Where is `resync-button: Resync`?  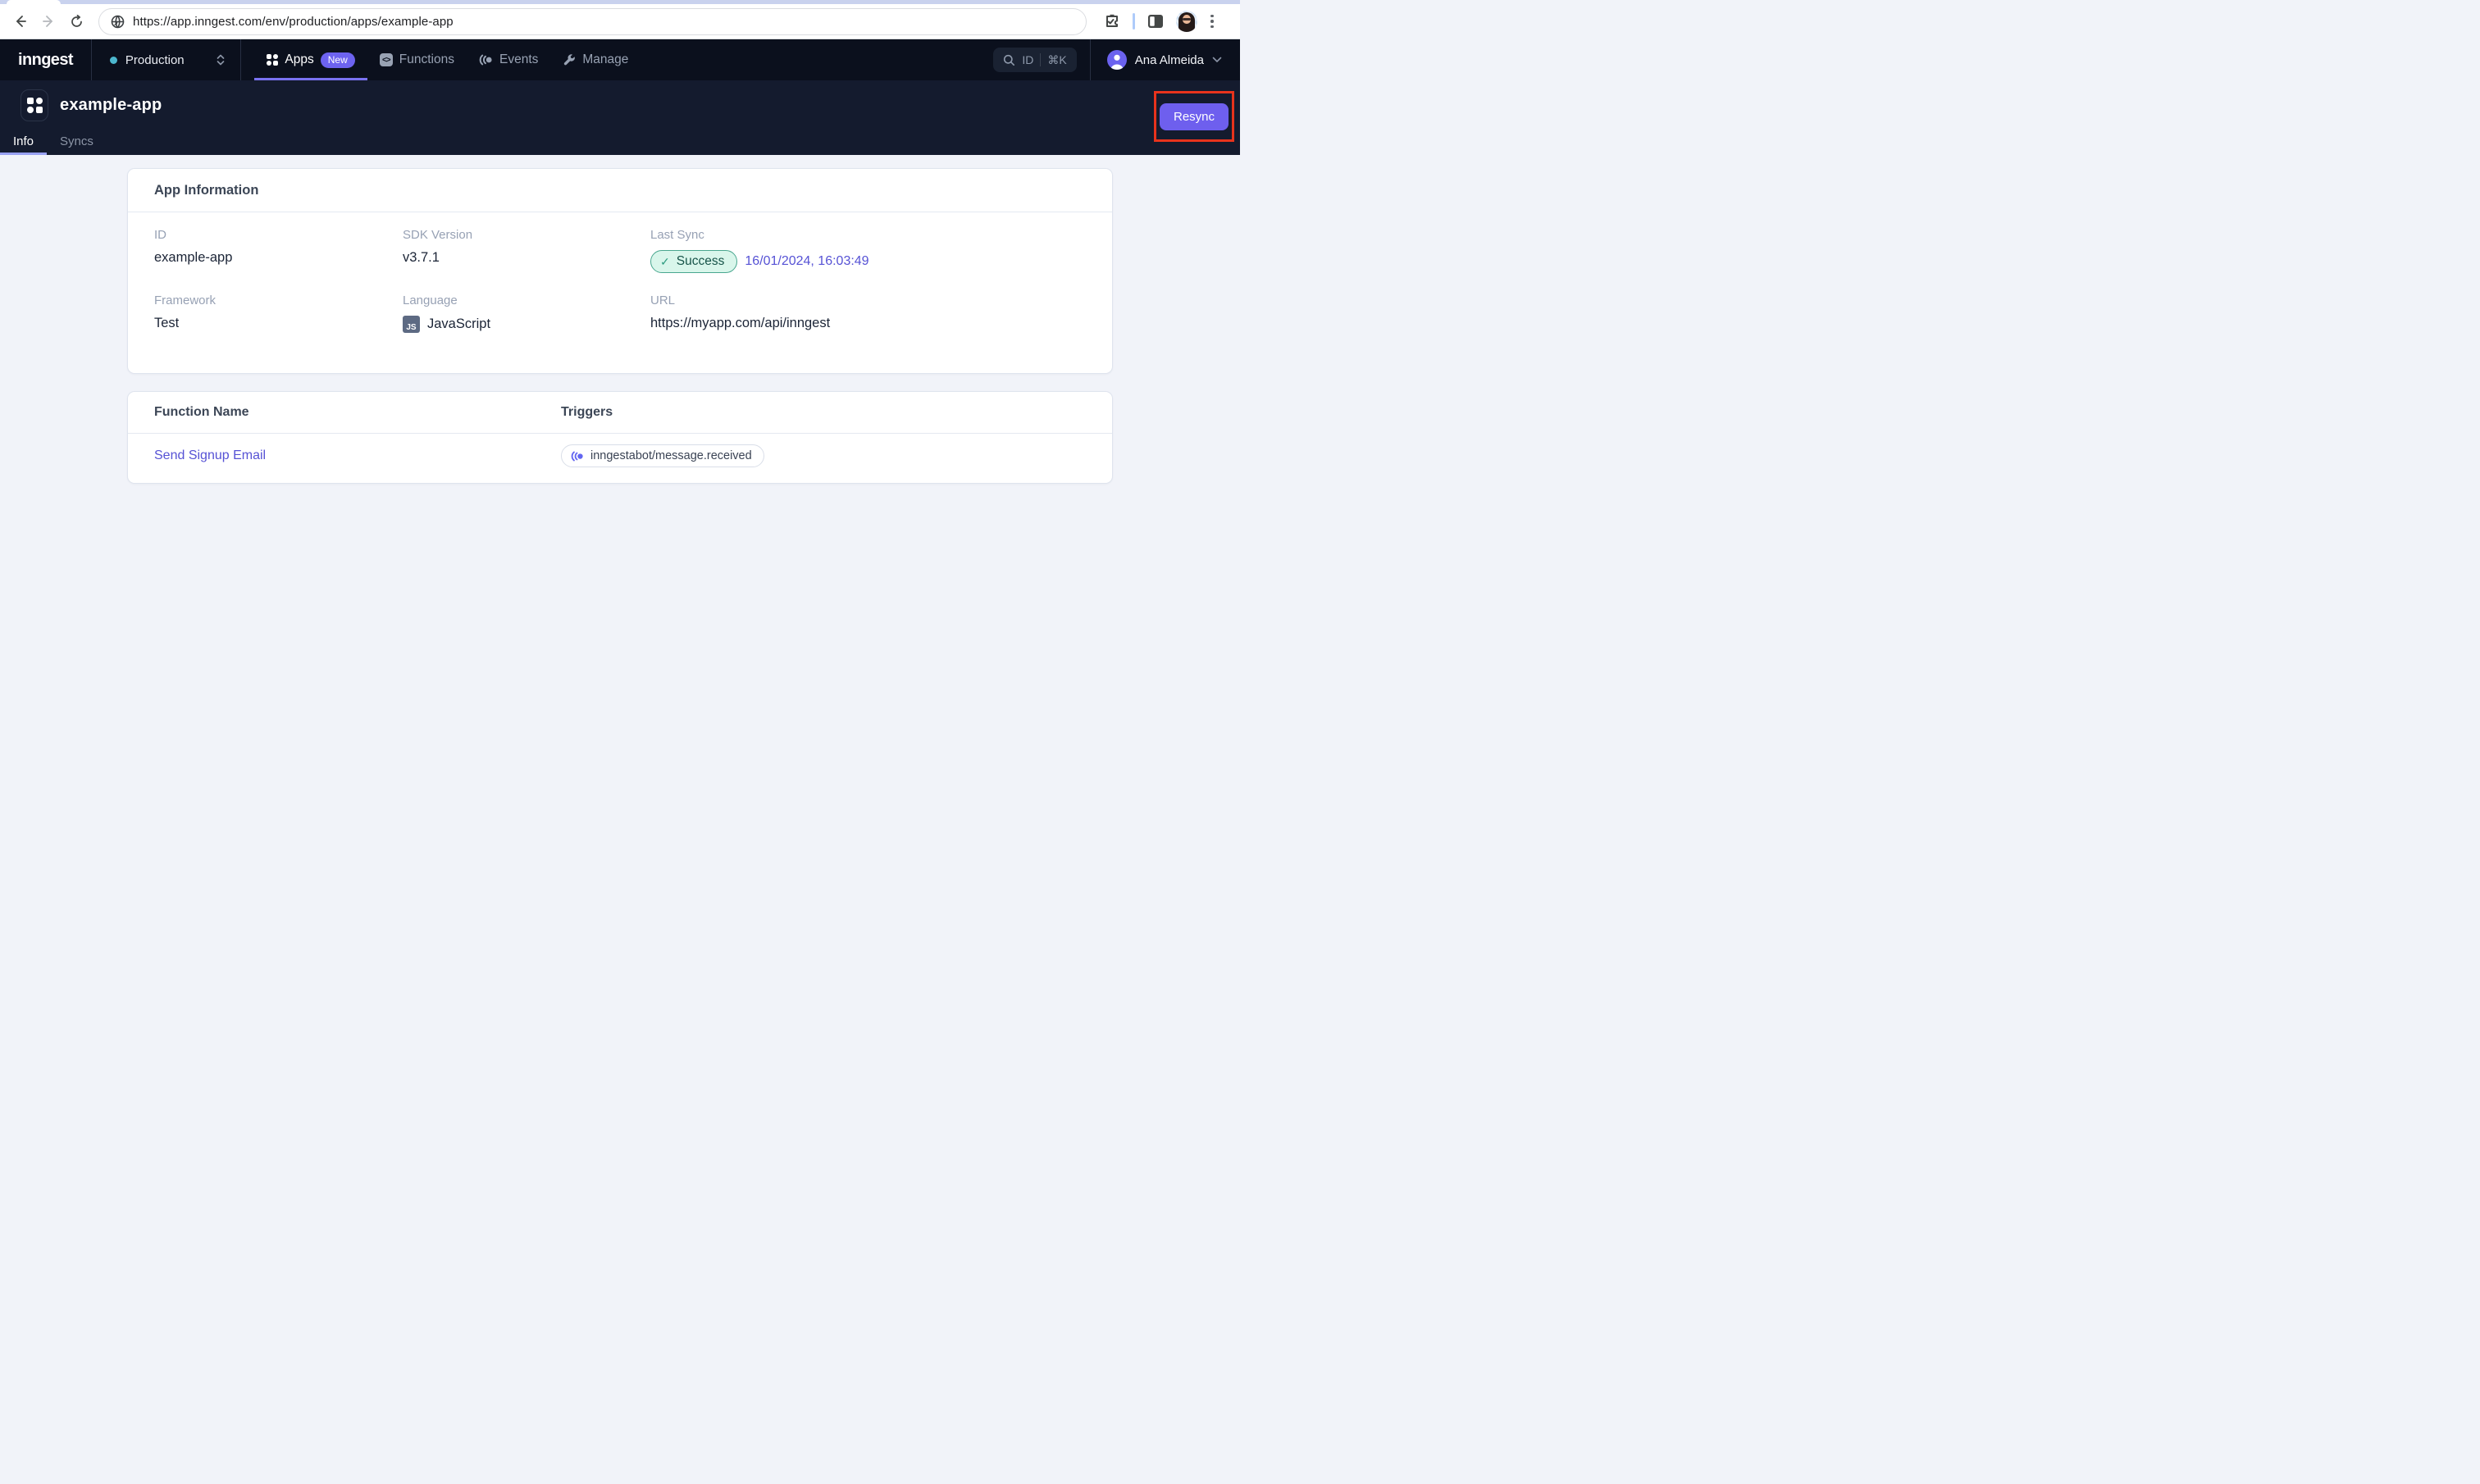
resync-button: Resync is located at coordinates (1194, 116).